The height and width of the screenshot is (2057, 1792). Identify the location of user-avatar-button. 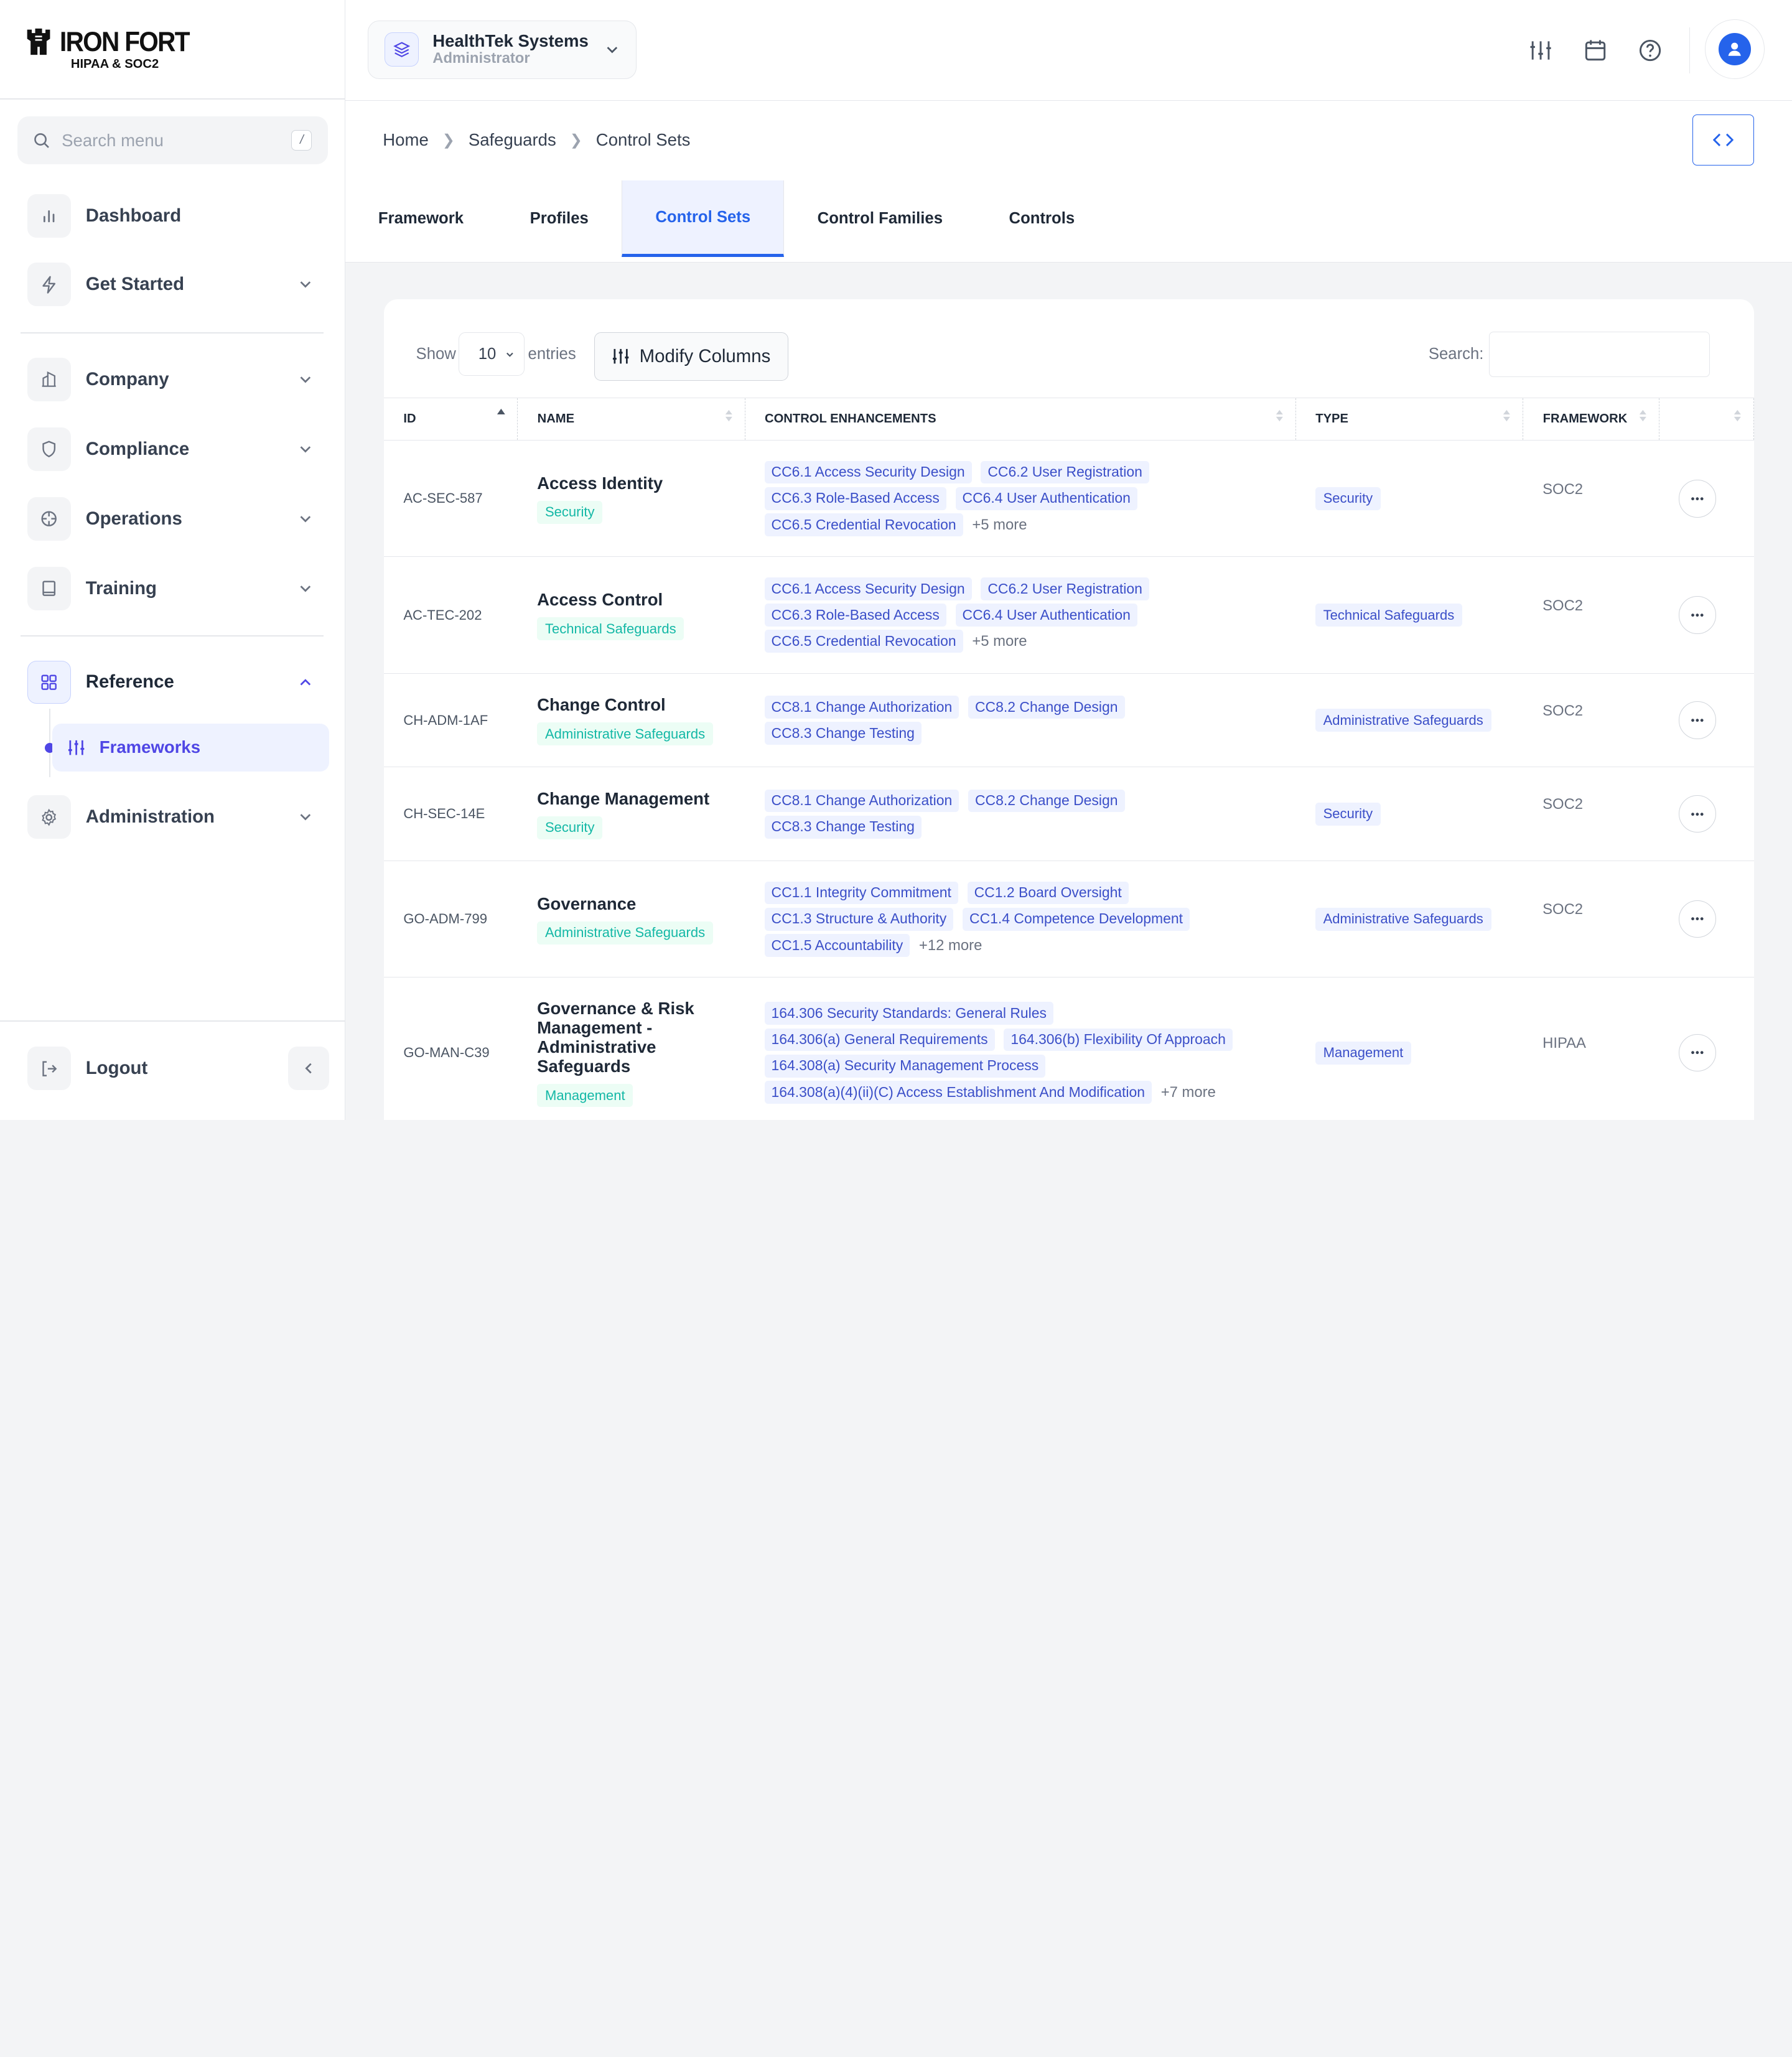
(1735, 49).